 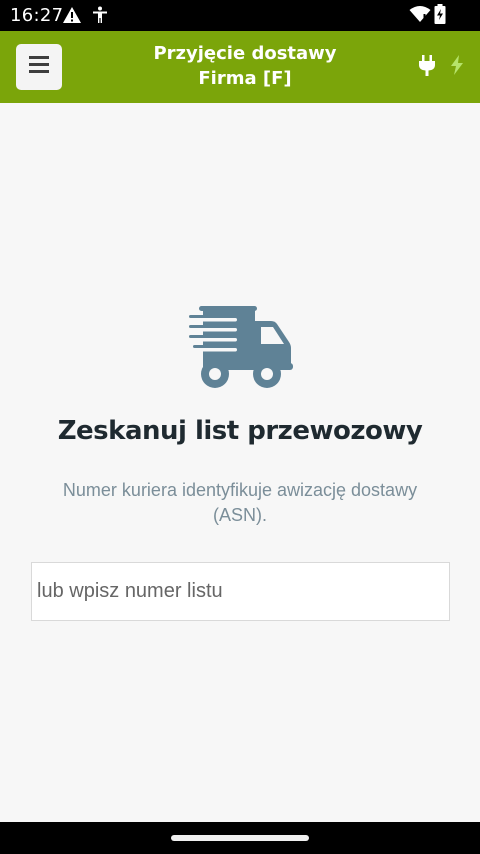 What do you see at coordinates (245, 78) in the screenshot?
I see `header-subtitle: Firma [F]` at bounding box center [245, 78].